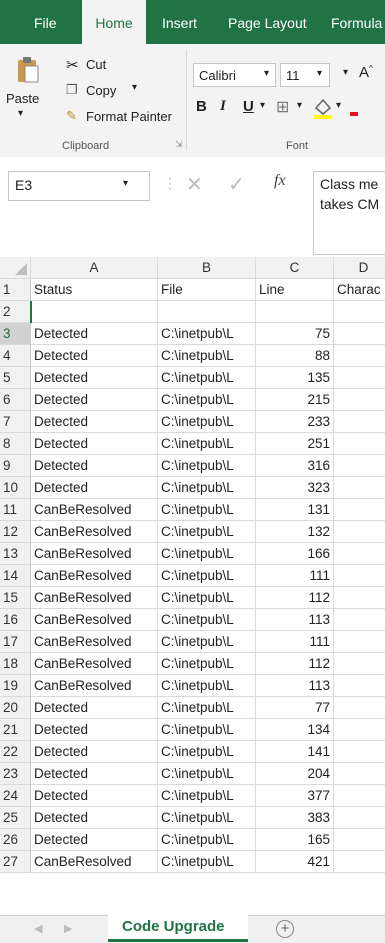  I want to click on row-header: 25, so click(15, 818).